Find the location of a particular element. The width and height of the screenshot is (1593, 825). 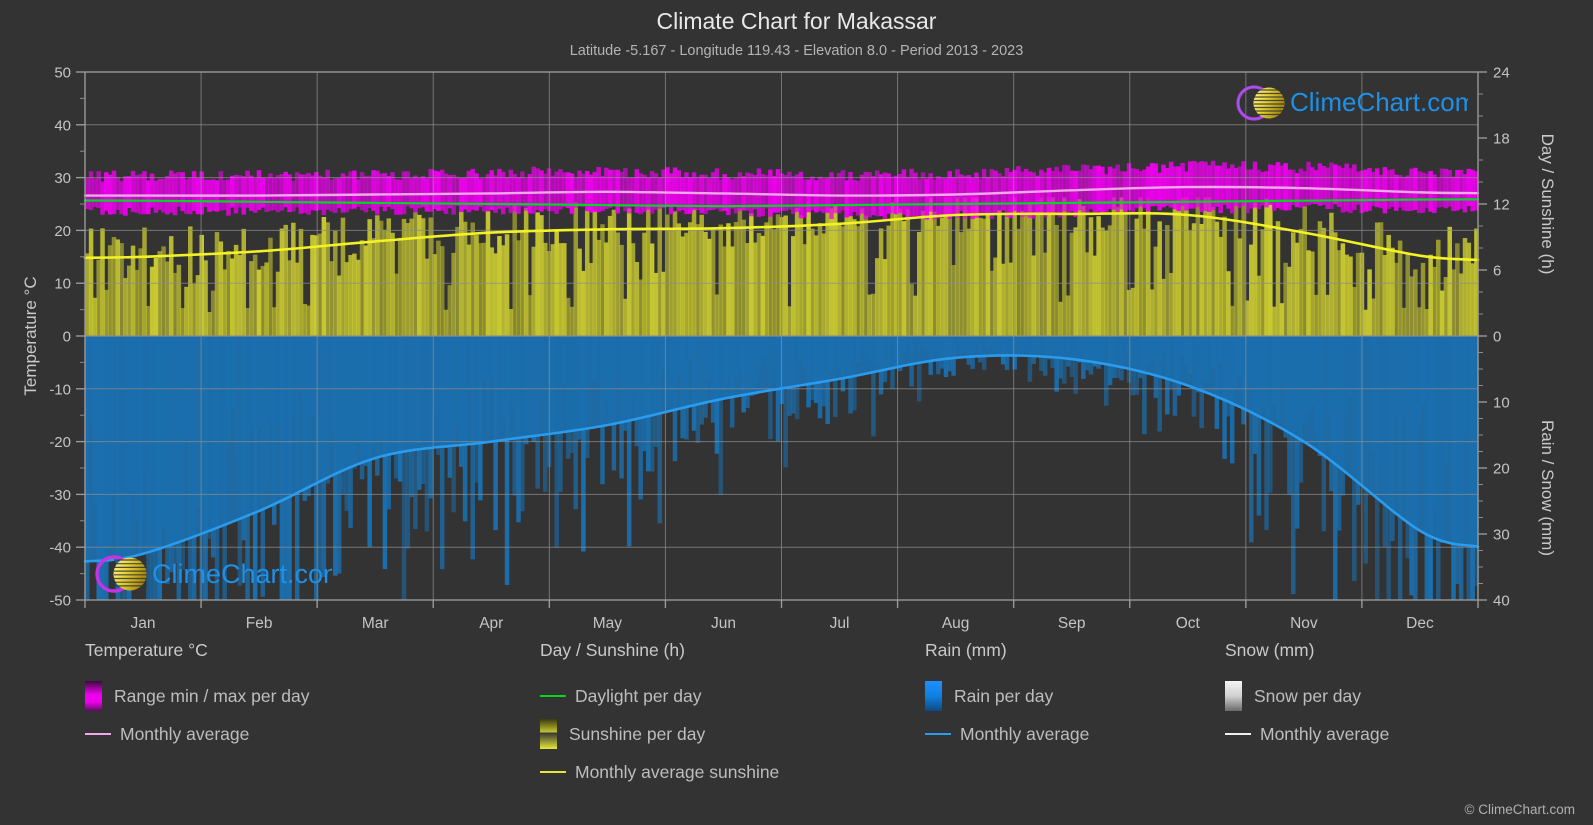

legend-item: Sunshine per day is located at coordinates (659, 734).